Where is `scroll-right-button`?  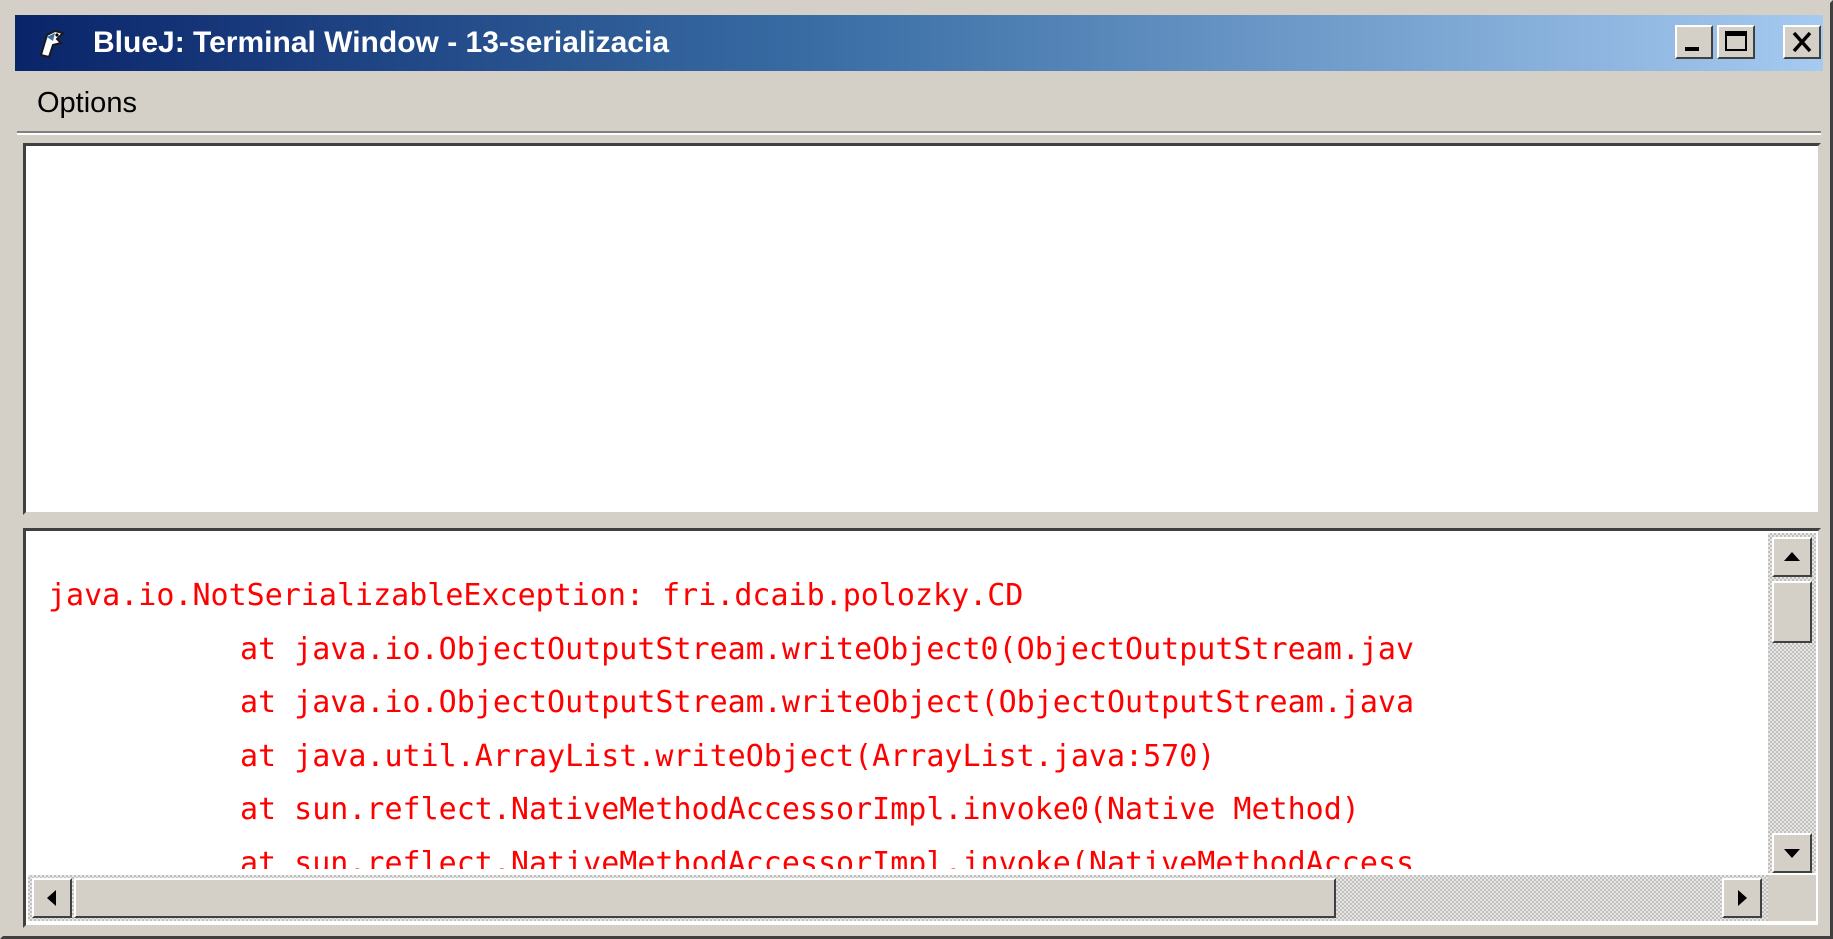
scroll-right-button is located at coordinates (1742, 898).